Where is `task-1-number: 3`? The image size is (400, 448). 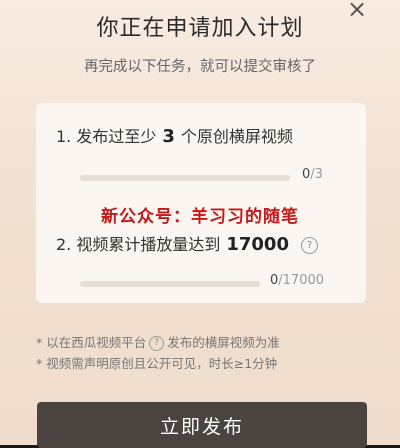
task-1-number: 3 is located at coordinates (168, 136).